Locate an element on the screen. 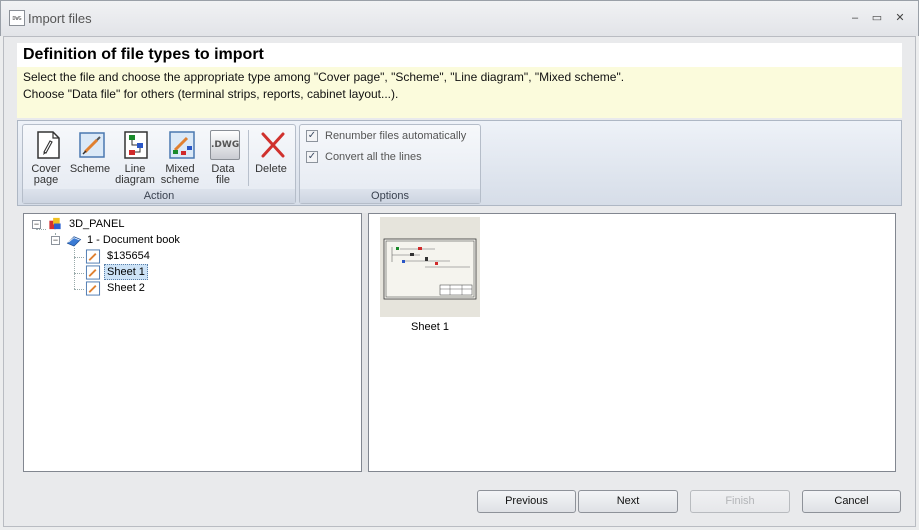  scheme-label-1: Scheme is located at coordinates (90, 169).